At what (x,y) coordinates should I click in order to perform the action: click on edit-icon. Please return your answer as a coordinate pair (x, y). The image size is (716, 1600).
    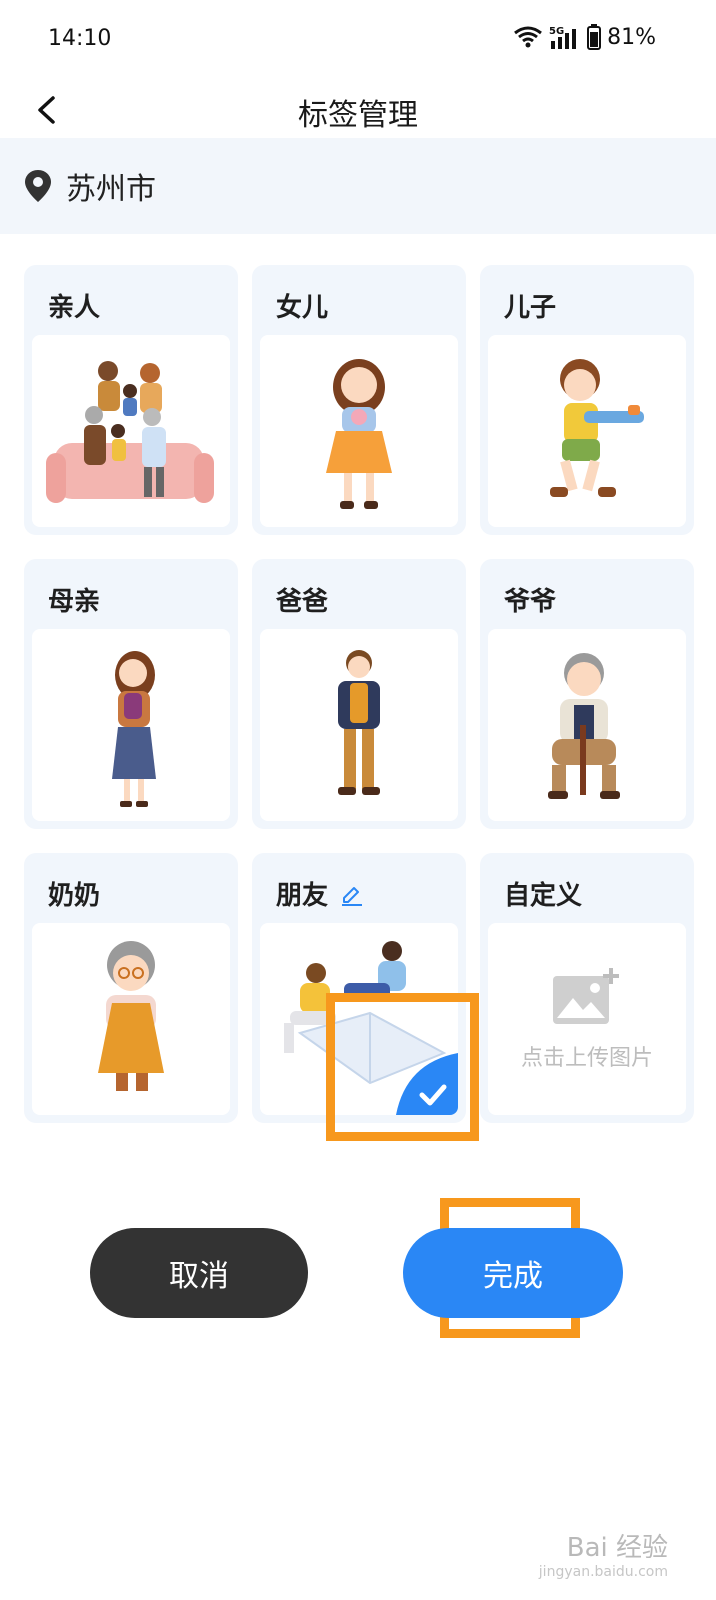
    Looking at the image, I should click on (352, 894).